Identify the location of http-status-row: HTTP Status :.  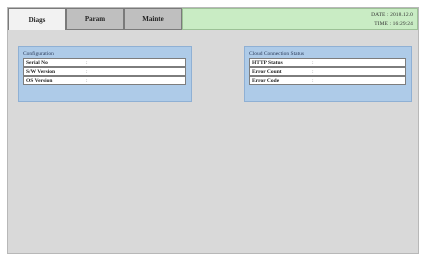
(327, 62).